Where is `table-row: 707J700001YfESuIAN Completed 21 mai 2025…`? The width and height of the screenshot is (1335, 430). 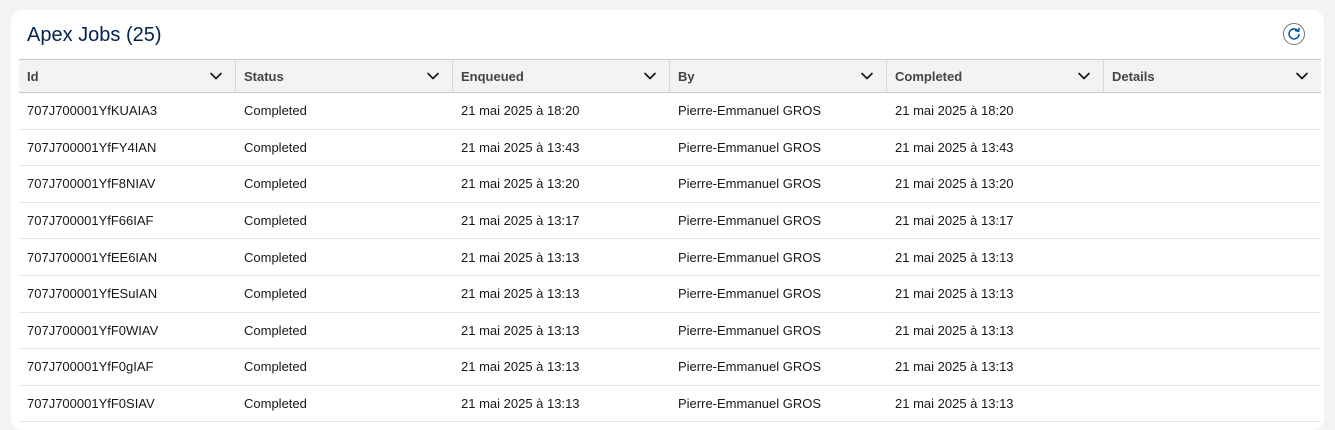 table-row: 707J700001YfESuIAN Completed 21 mai 2025… is located at coordinates (670, 294).